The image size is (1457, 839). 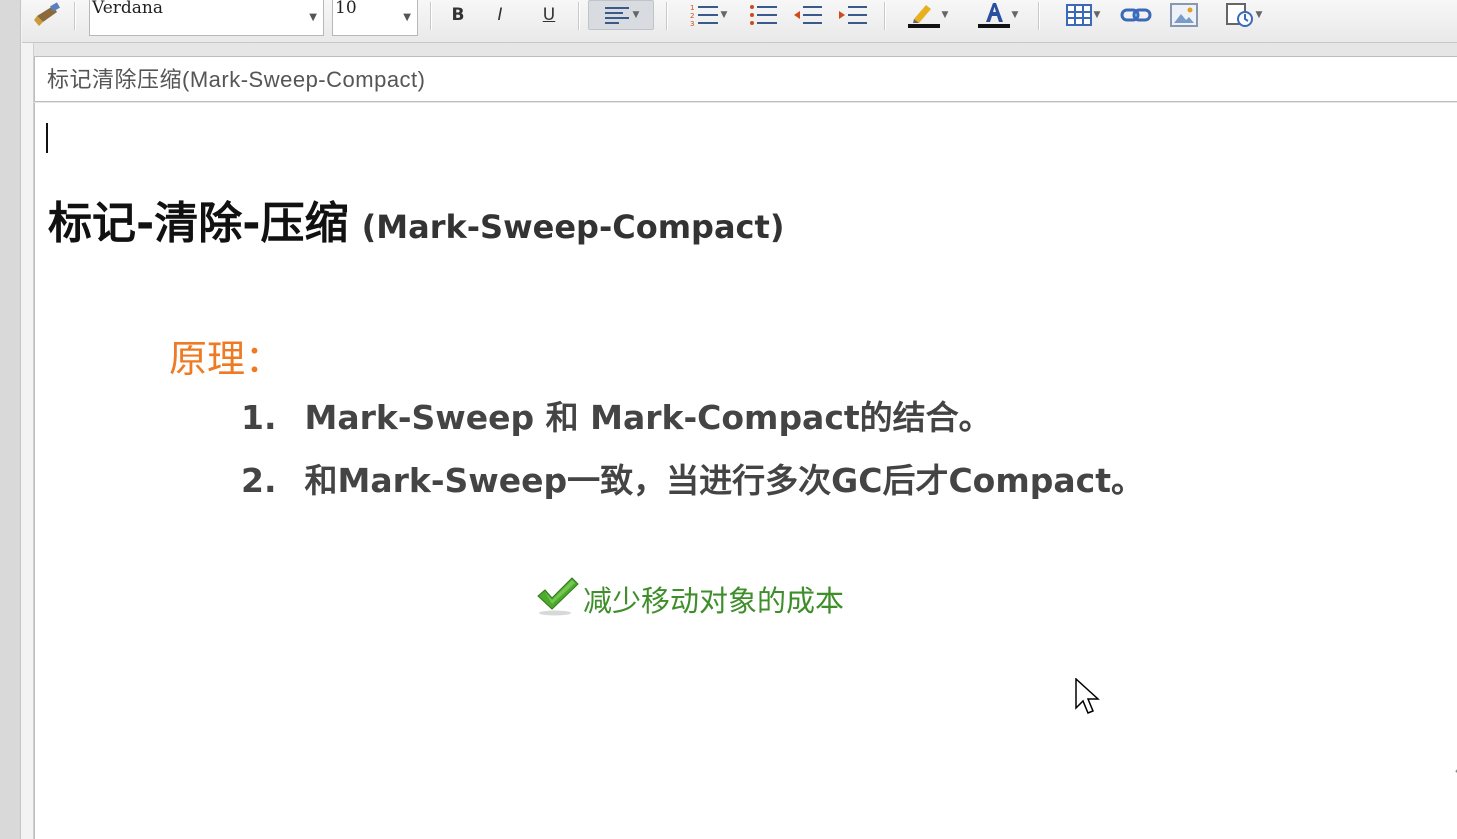 What do you see at coordinates (236, 79) in the screenshot?
I see `subject-text: 标记清除压缩(Mark-Sweep-Compact)` at bounding box center [236, 79].